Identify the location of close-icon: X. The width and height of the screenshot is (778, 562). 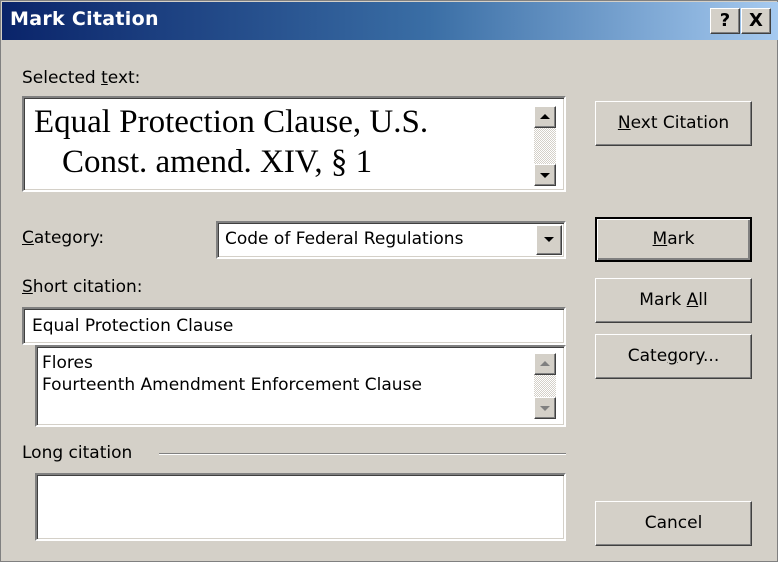
(756, 20).